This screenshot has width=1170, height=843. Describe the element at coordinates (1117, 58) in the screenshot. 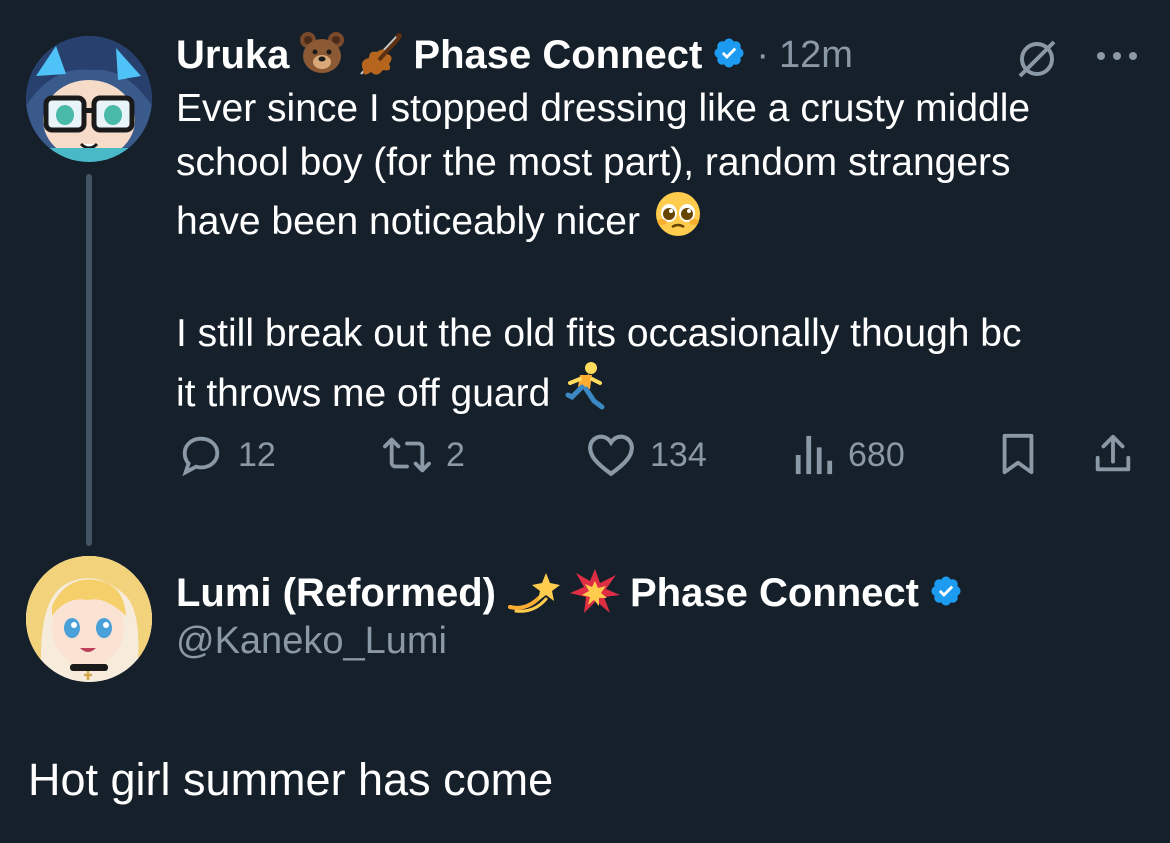

I see `more-icon` at that location.